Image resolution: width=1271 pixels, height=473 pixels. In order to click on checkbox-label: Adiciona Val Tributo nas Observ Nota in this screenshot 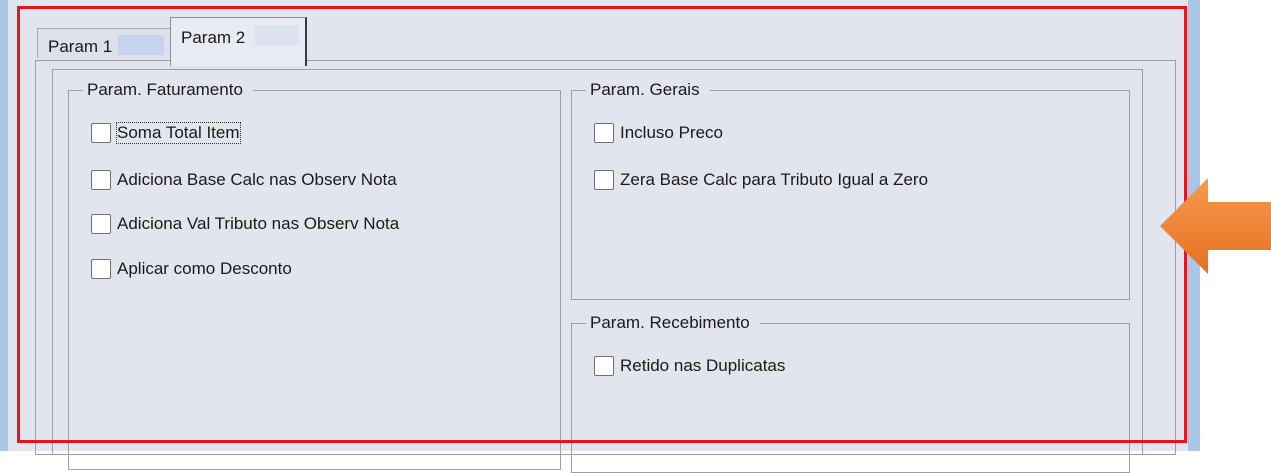, I will do `click(258, 223)`.